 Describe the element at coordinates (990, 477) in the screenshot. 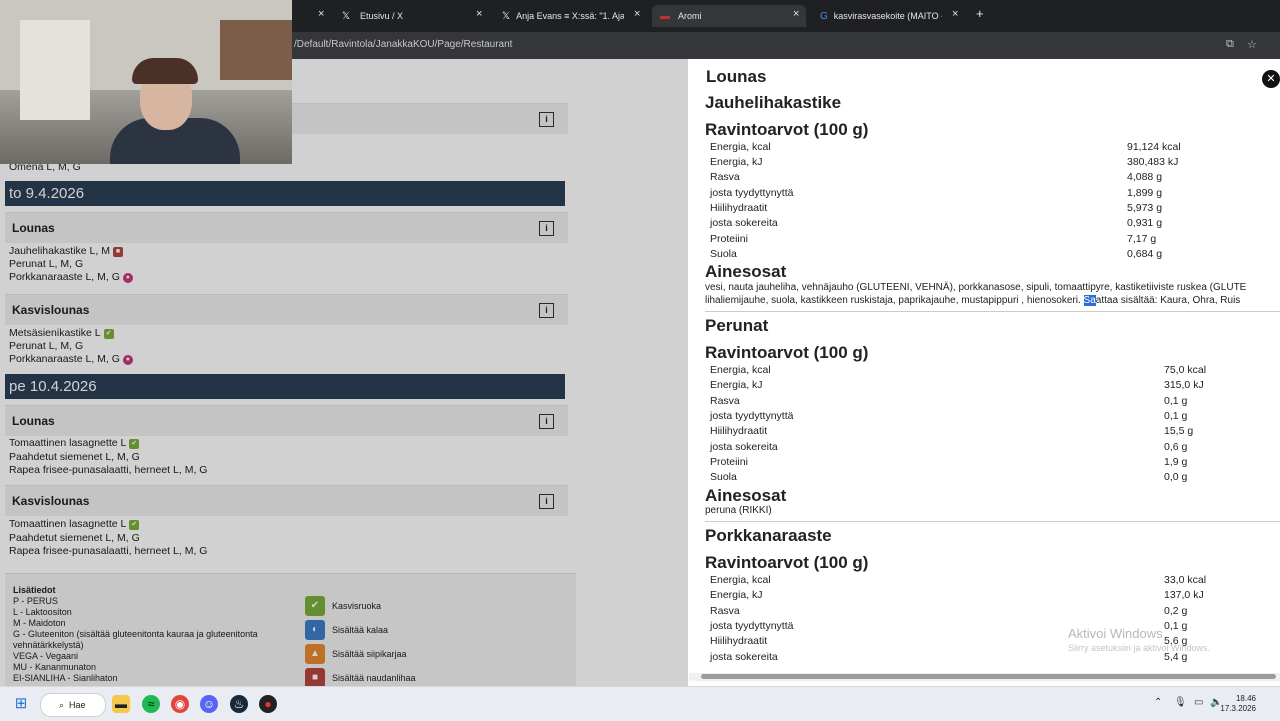

I see `nutrition-row: Suola 0,0 g` at that location.